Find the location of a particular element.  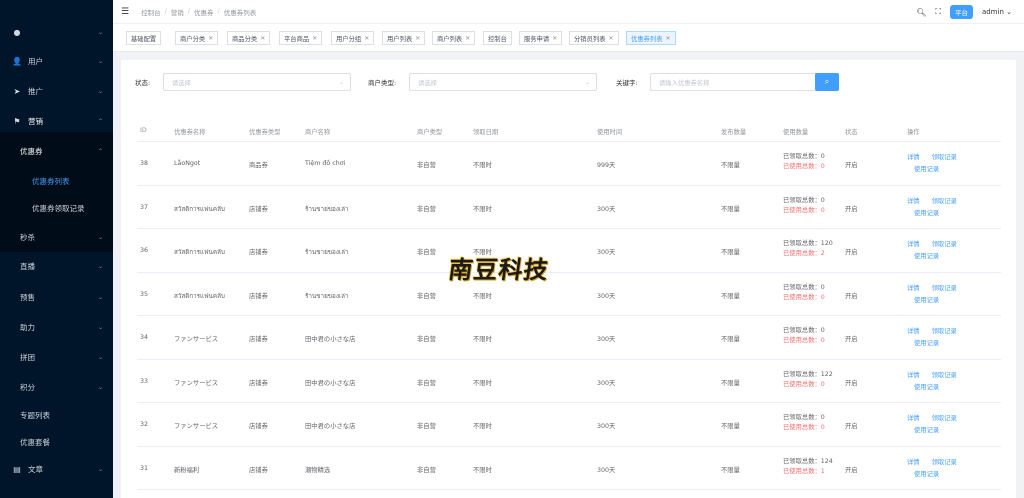

sidebar-item-coupon-list: 优惠券列表 is located at coordinates (56, 181).